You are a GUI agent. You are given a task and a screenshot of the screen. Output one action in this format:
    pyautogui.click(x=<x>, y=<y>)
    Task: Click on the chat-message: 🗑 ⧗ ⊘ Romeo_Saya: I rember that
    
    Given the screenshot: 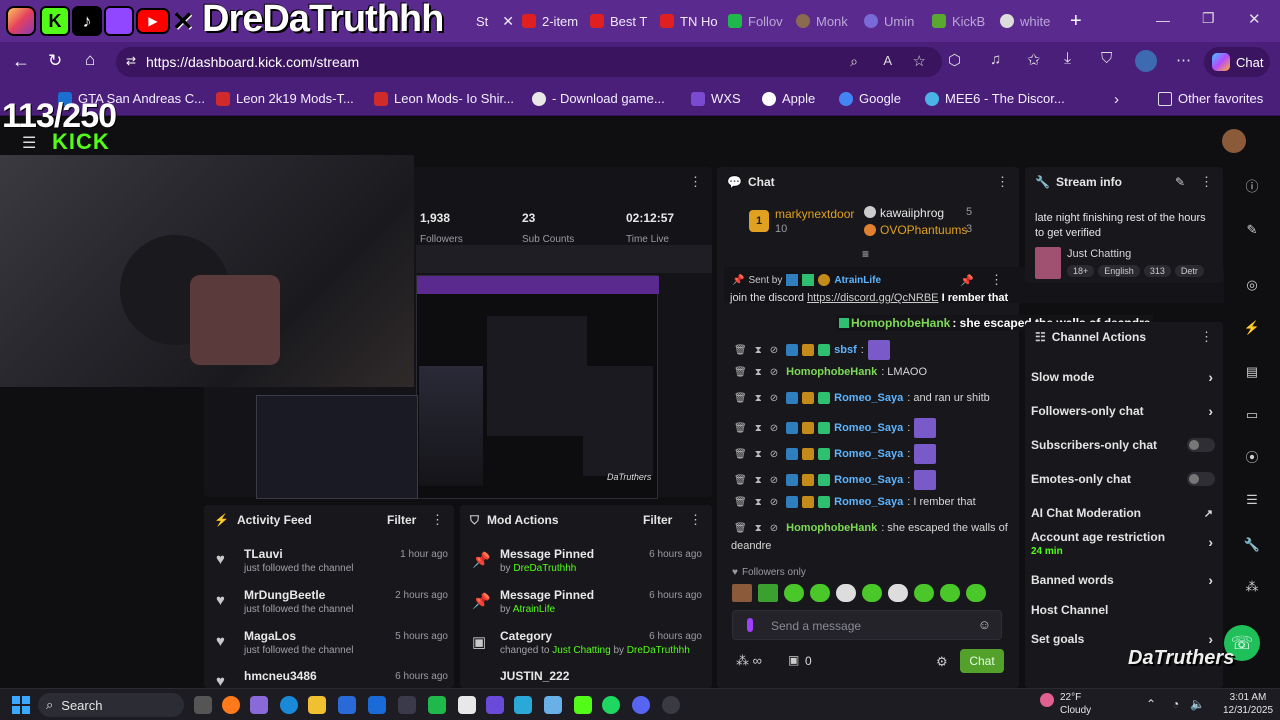 What is the action you would take?
    pyautogui.click(x=869, y=502)
    